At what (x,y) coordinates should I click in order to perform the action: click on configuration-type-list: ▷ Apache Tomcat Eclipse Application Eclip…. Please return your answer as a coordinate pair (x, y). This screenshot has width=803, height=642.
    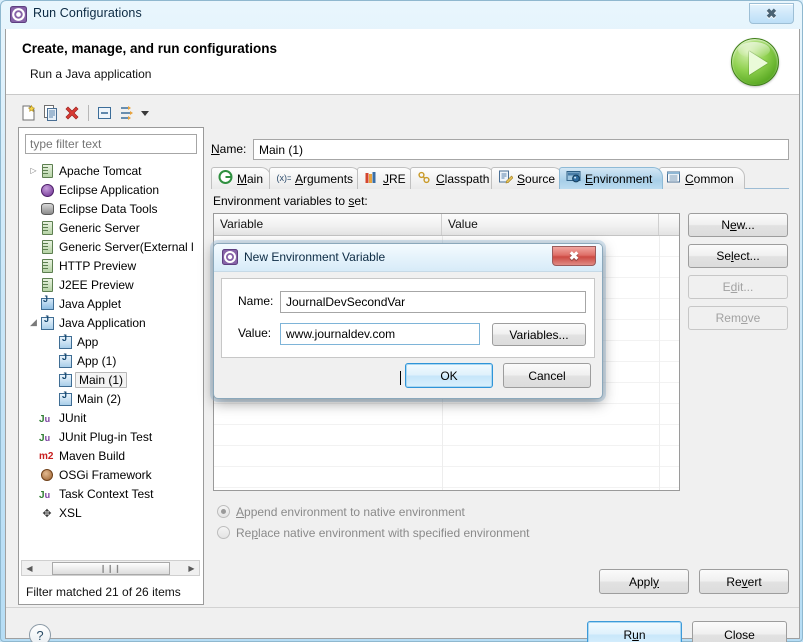
    Looking at the image, I should click on (111, 360).